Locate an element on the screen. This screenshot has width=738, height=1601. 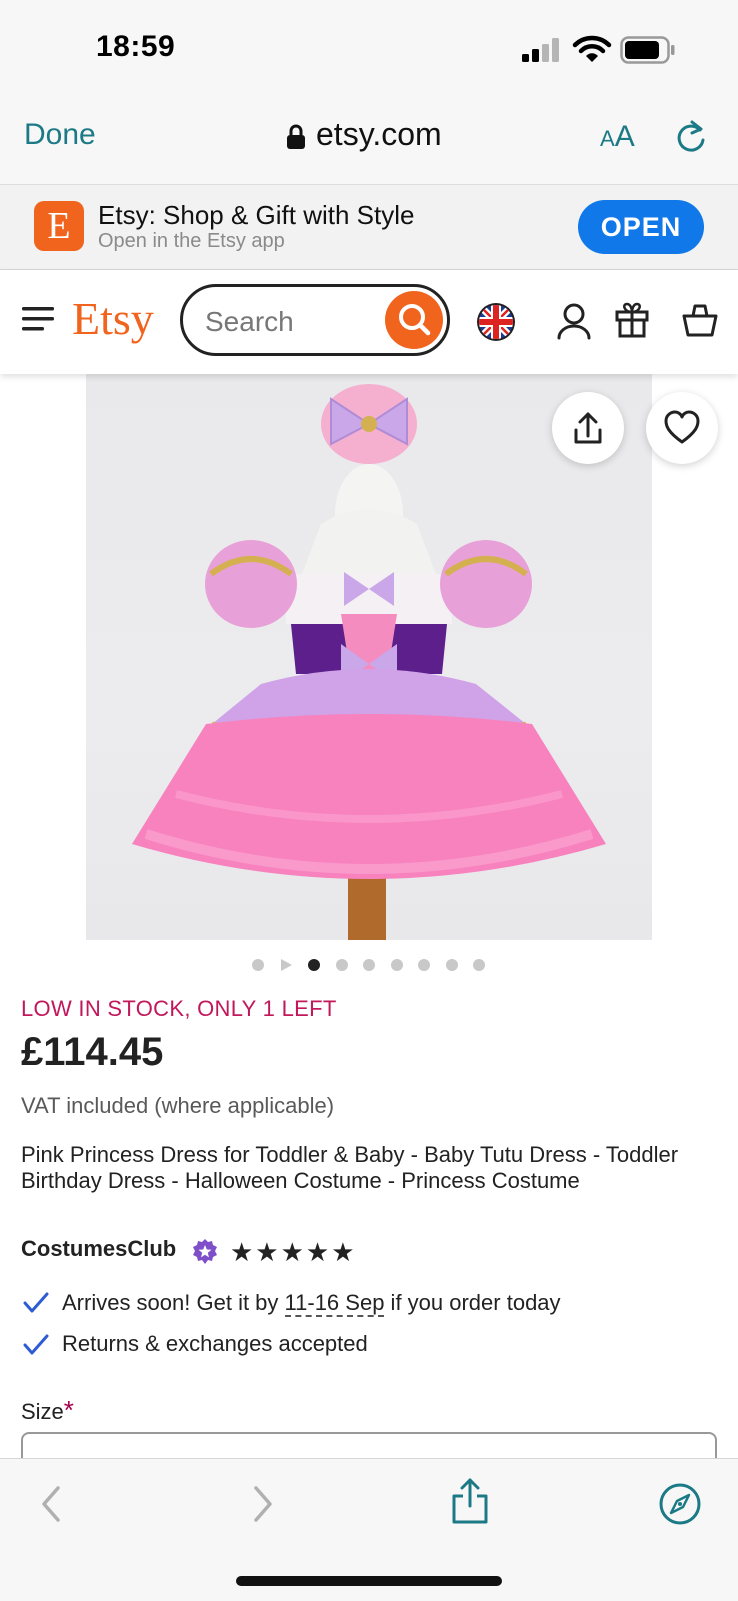
heart-icon is located at coordinates (682, 427).